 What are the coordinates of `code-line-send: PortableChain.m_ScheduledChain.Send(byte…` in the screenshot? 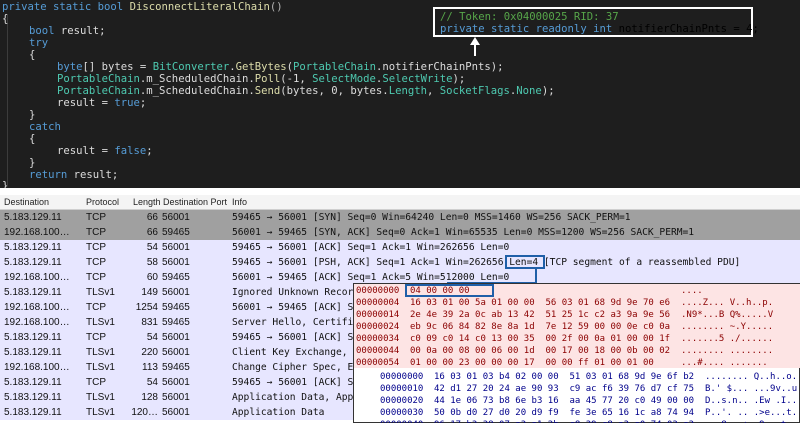 It's located at (306, 91).